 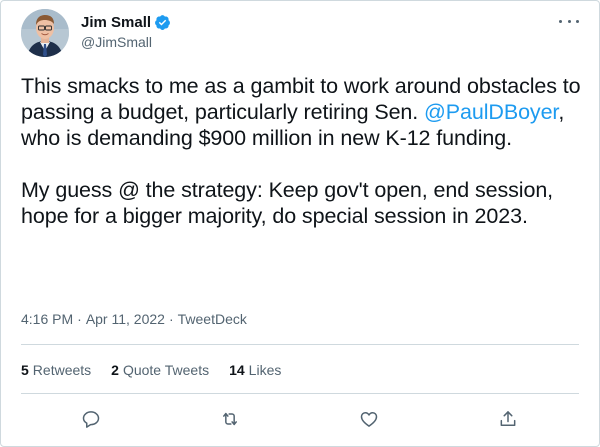 What do you see at coordinates (47, 319) in the screenshot?
I see `tweet-time: 4:16 PM` at bounding box center [47, 319].